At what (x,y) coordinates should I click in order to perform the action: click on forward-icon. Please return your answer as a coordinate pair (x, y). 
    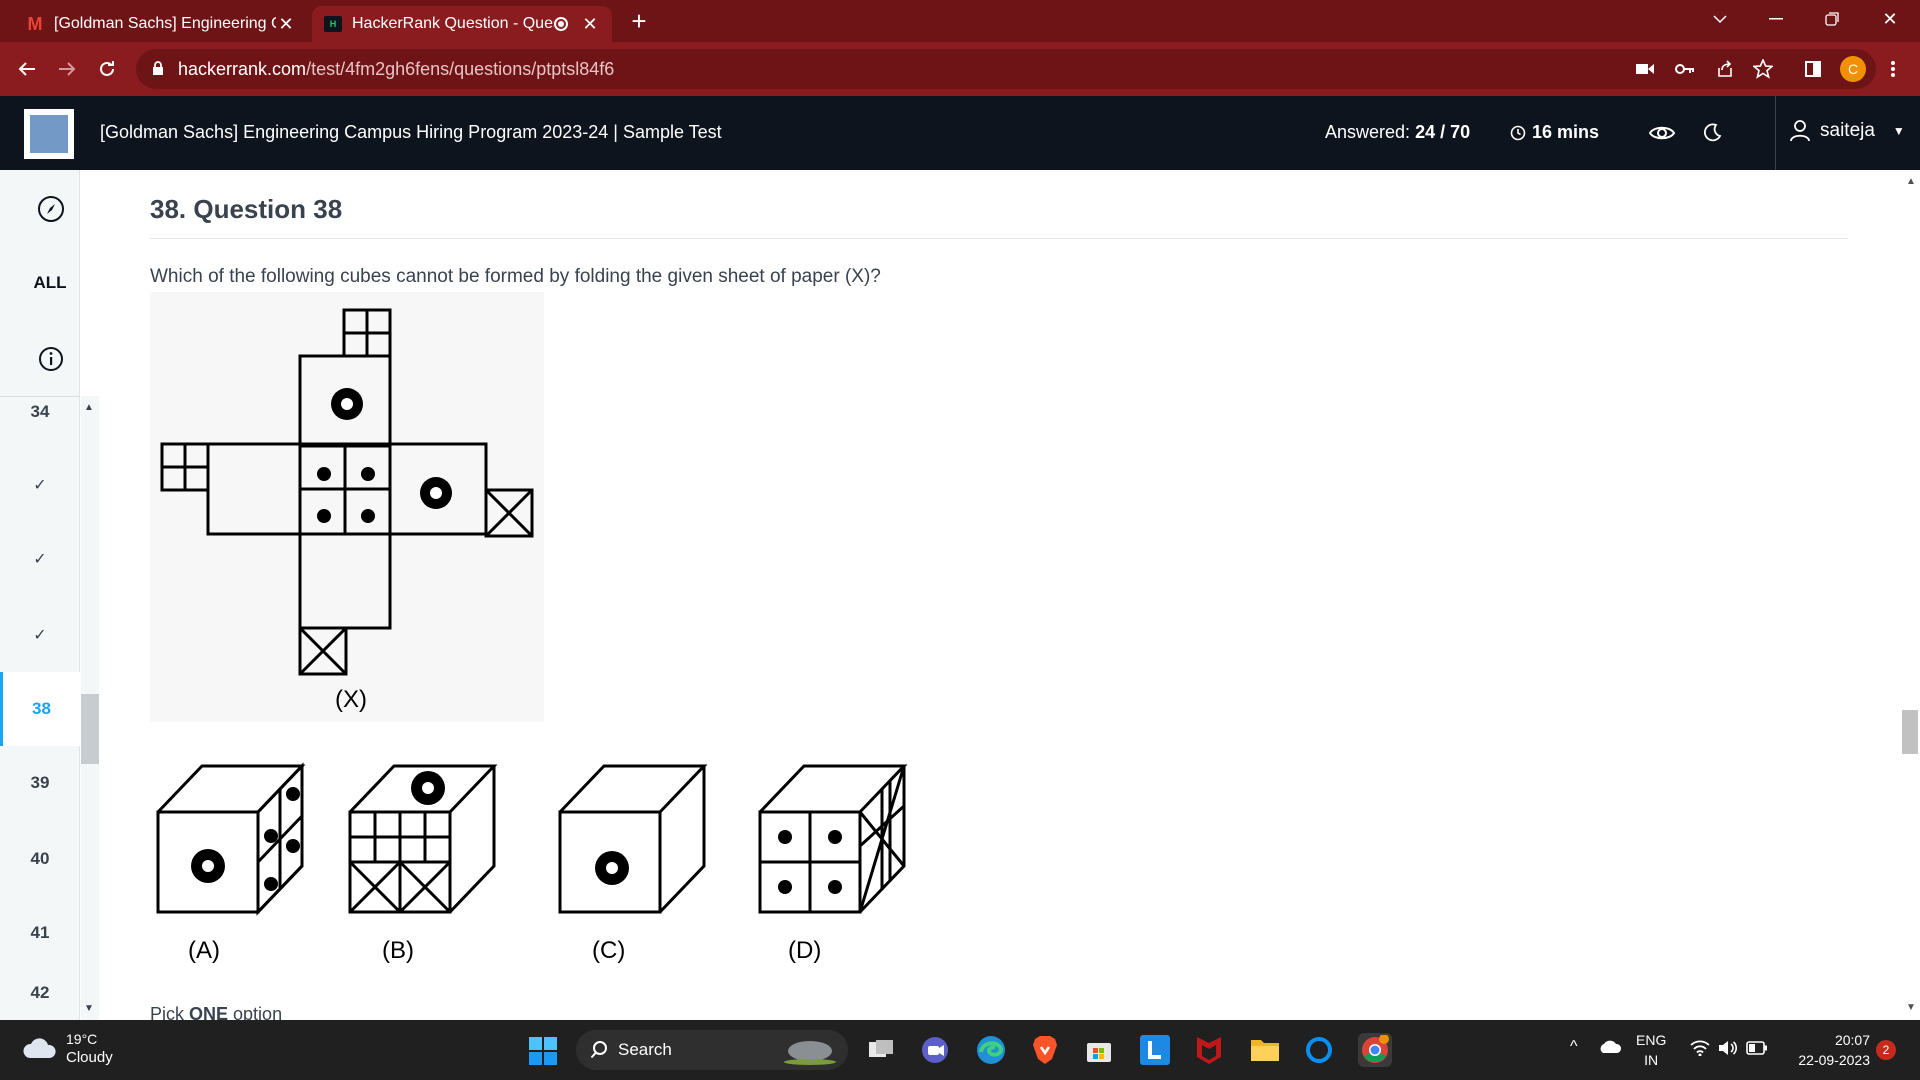
    Looking at the image, I should click on (67, 69).